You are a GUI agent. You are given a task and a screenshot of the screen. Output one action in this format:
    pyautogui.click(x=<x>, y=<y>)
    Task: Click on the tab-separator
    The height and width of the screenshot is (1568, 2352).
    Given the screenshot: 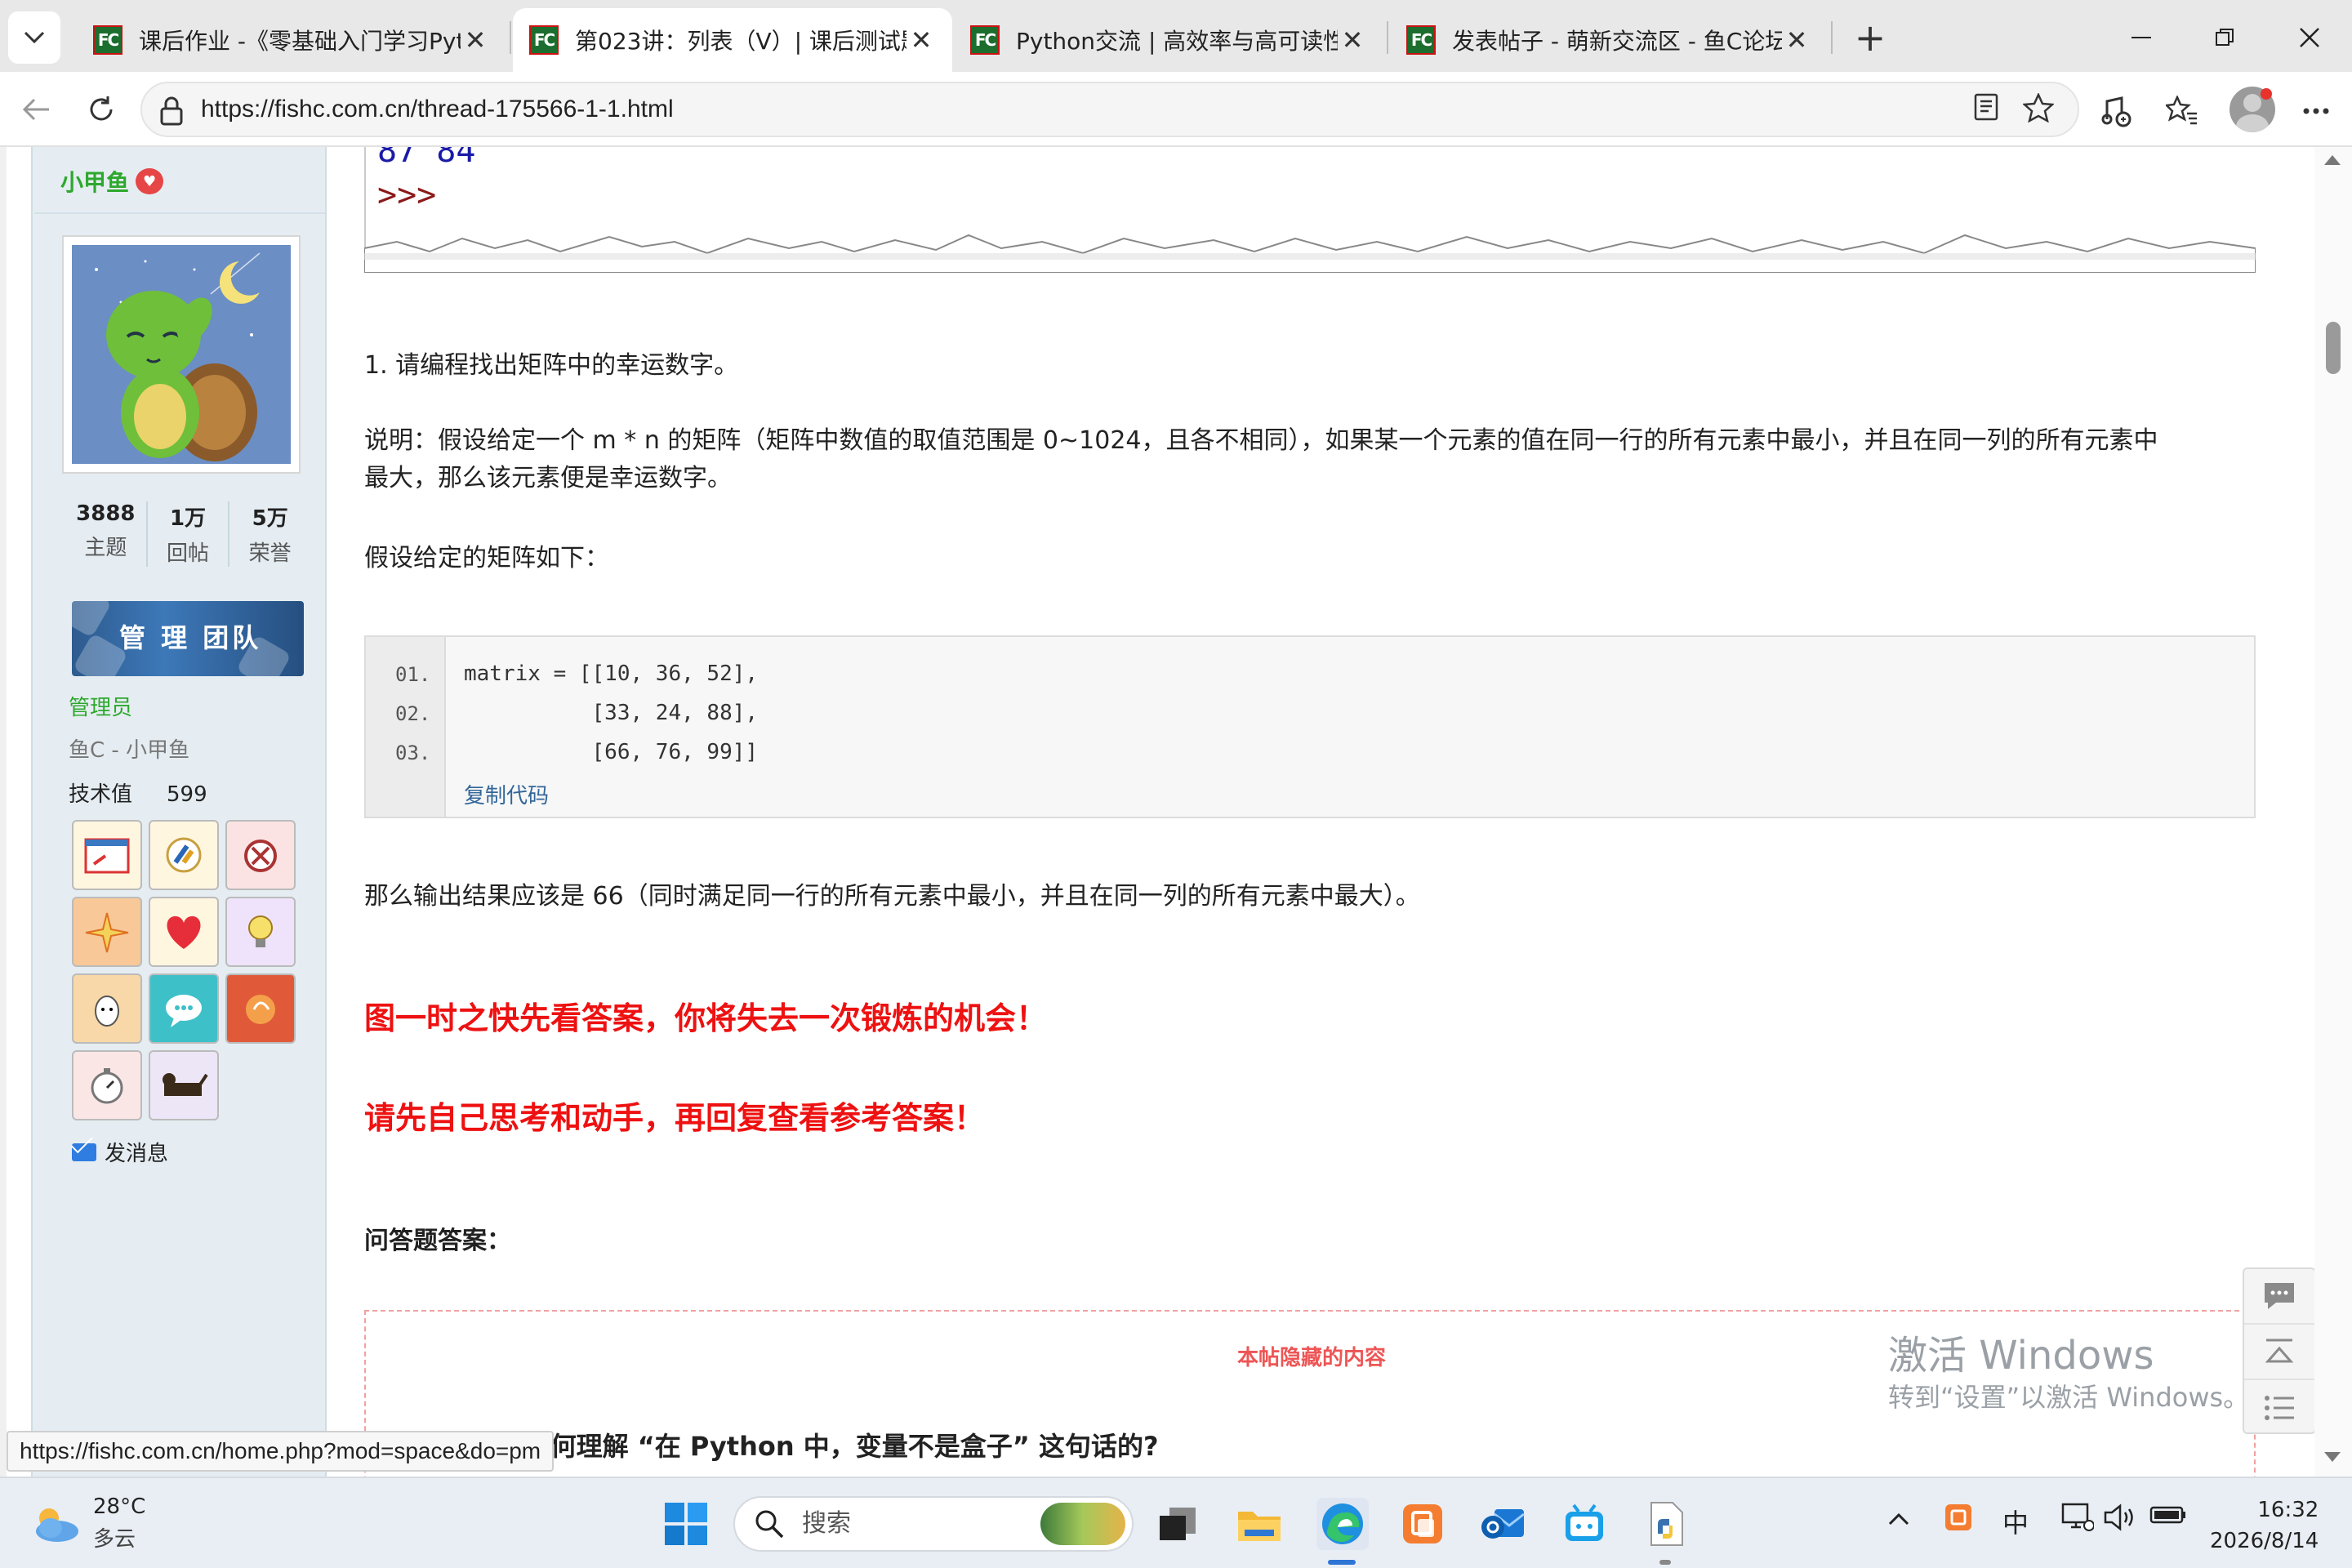 What is the action you would take?
    pyautogui.click(x=1387, y=37)
    